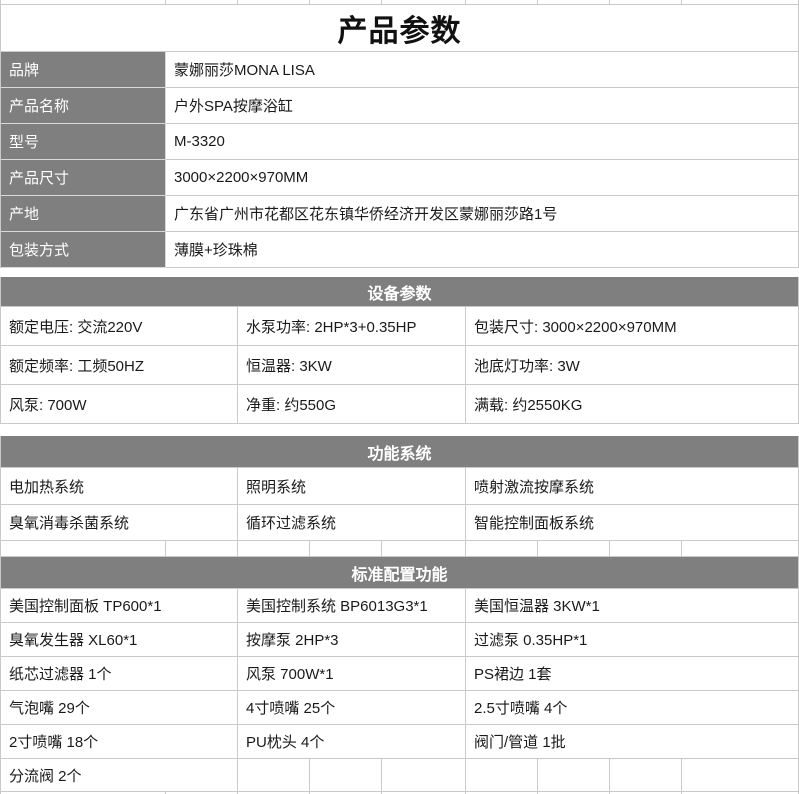 The image size is (799, 794). I want to click on table-row: 纸芯过滤器 1个 风泵 700W*1 PS裙边 1套, so click(399, 674).